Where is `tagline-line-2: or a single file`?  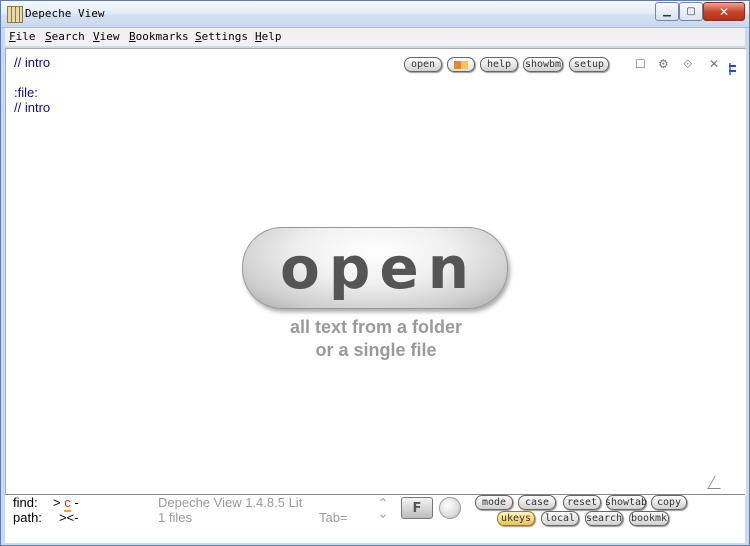
tagline-line-2: or a single file is located at coordinates (376, 350).